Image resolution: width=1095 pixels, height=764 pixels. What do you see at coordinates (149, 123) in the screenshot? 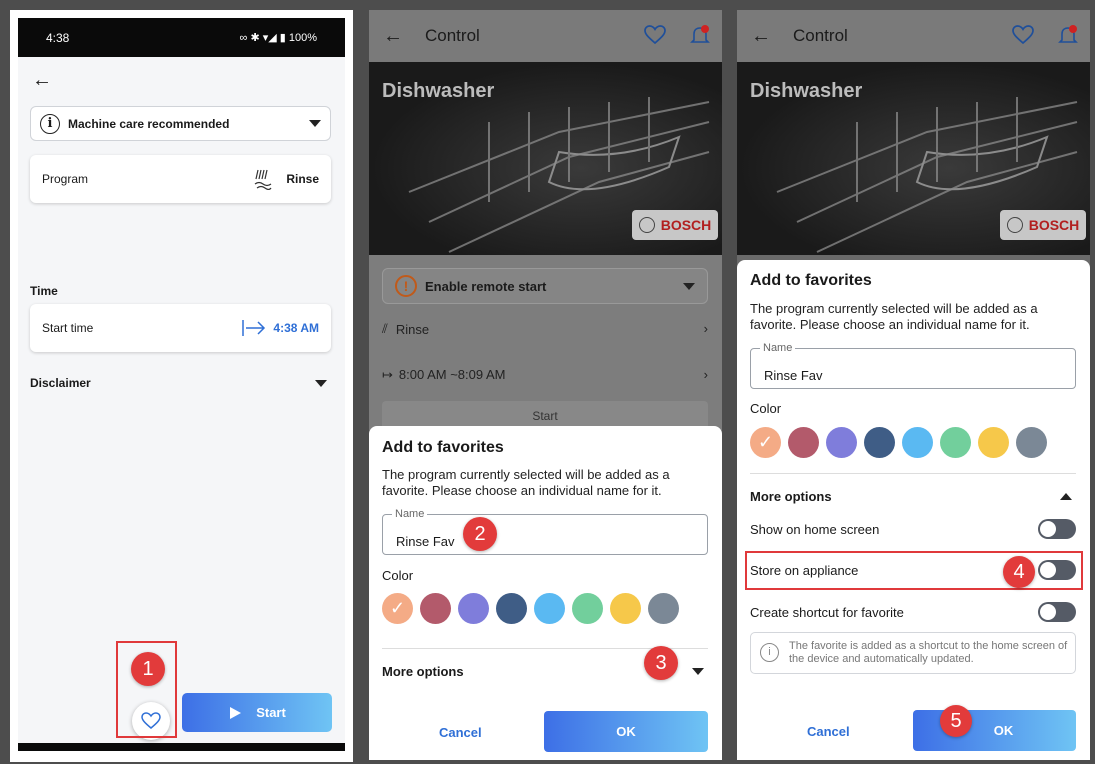
I see `machine-care-label: Machine care recommended` at bounding box center [149, 123].